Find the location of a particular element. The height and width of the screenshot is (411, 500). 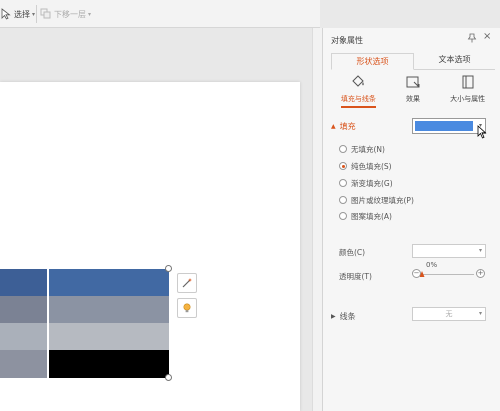

select-icon is located at coordinates (6, 14).